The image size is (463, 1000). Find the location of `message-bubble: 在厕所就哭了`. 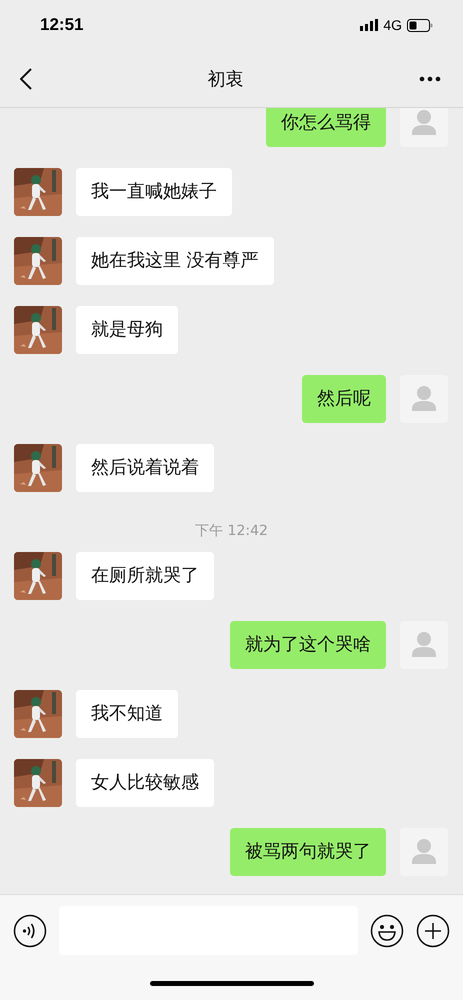

message-bubble: 在厕所就哭了 is located at coordinates (145, 576).